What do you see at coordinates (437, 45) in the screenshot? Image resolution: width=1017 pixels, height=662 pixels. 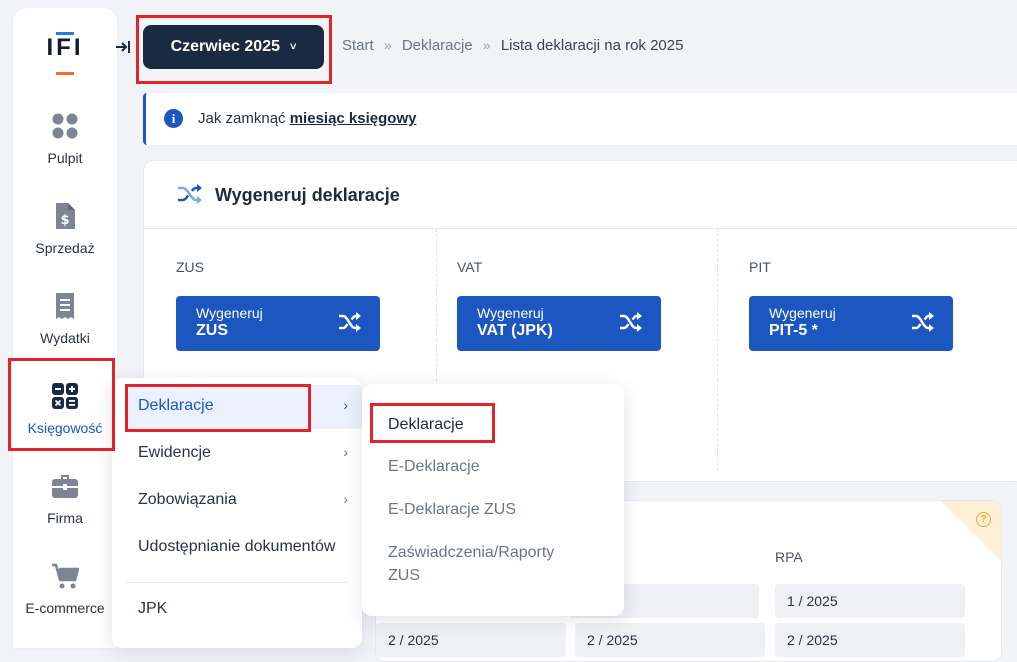 I see `breadcrumb-declarations: Deklaracje` at bounding box center [437, 45].